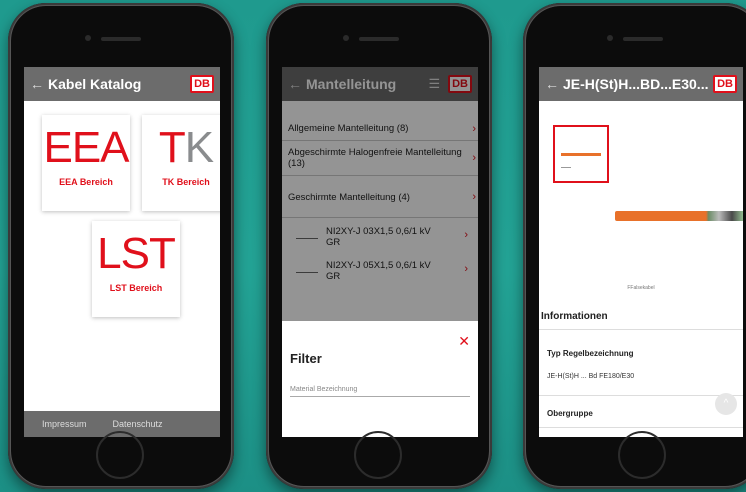 Image resolution: width=746 pixels, height=492 pixels. I want to click on image-thumbnail, so click(581, 154).